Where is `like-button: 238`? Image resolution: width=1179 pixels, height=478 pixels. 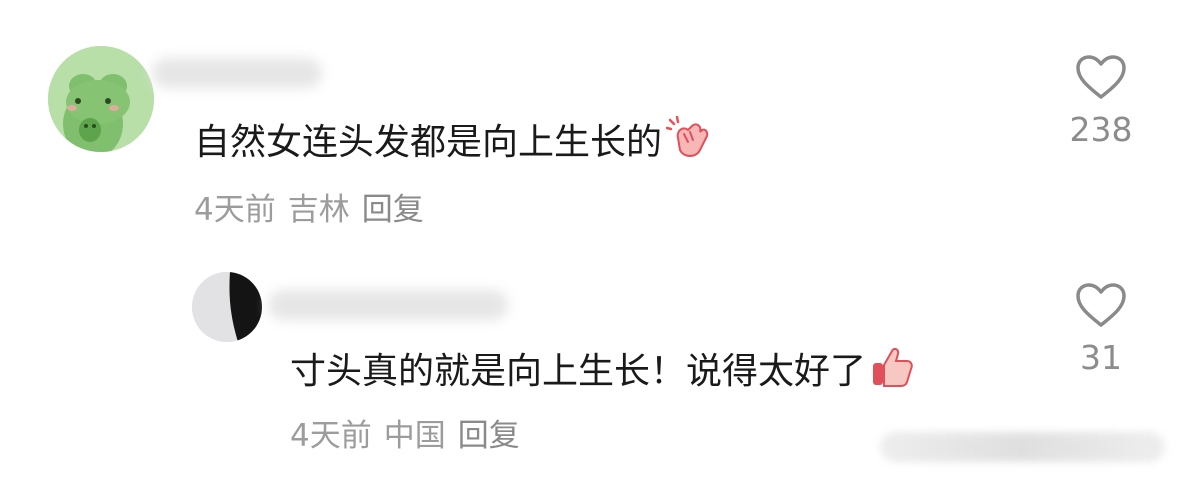
like-button: 238 is located at coordinates (1101, 102).